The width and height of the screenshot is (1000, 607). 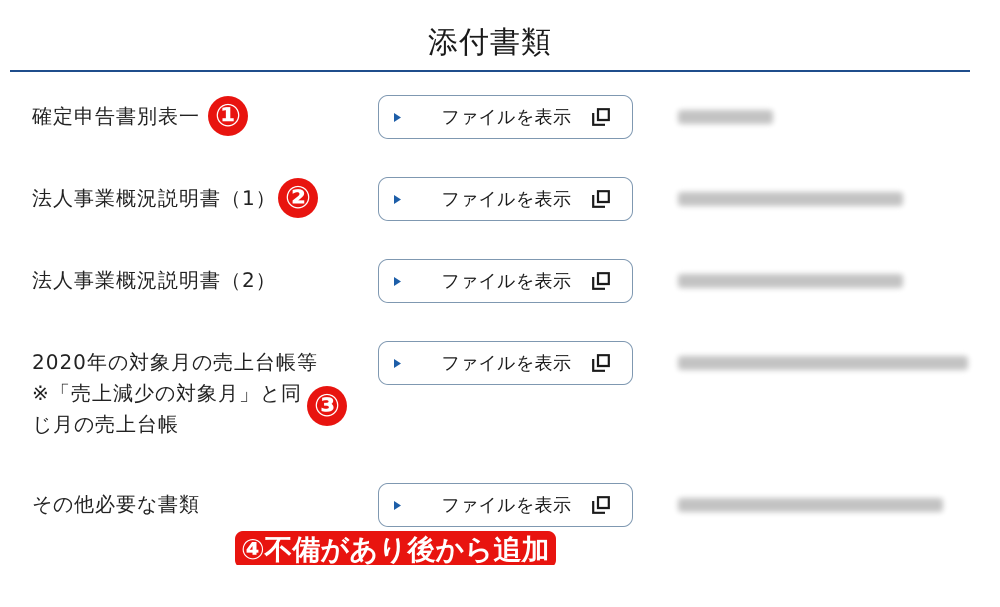 I want to click on annotation-marker: ③, so click(x=327, y=406).